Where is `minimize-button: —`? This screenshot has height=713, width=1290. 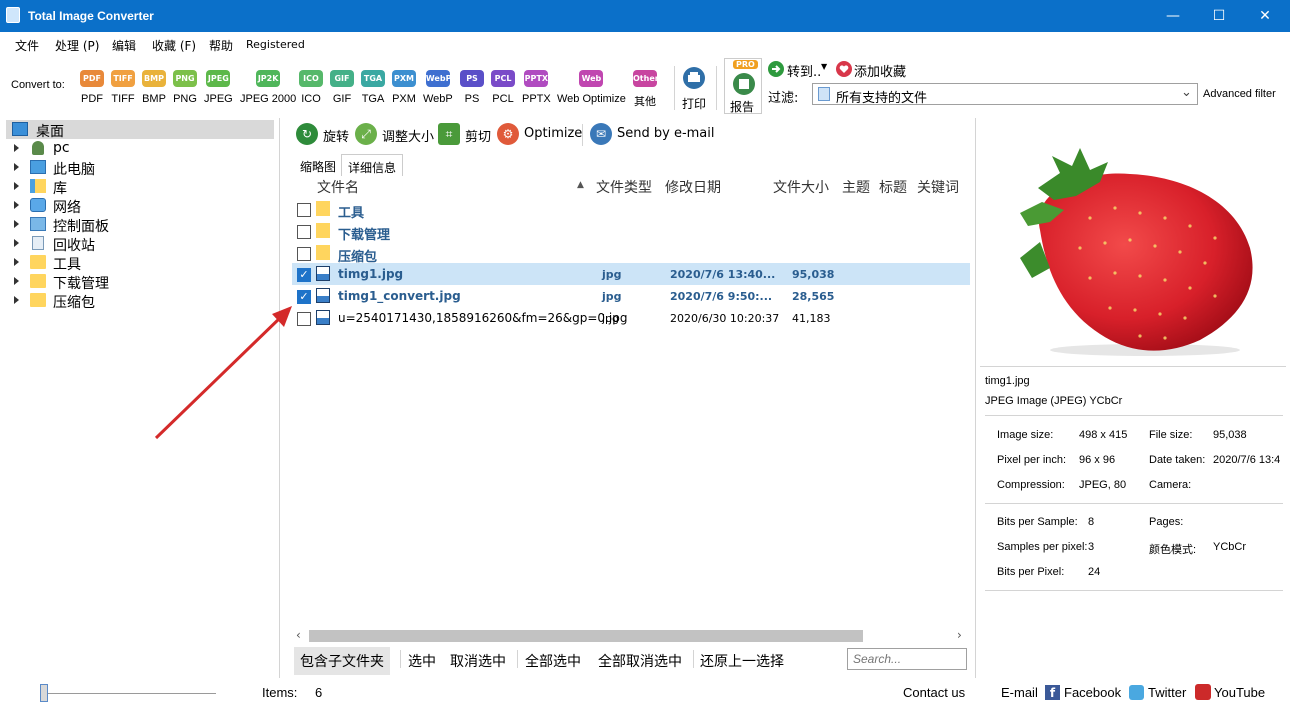
minimize-button: — is located at coordinates (1173, 16).